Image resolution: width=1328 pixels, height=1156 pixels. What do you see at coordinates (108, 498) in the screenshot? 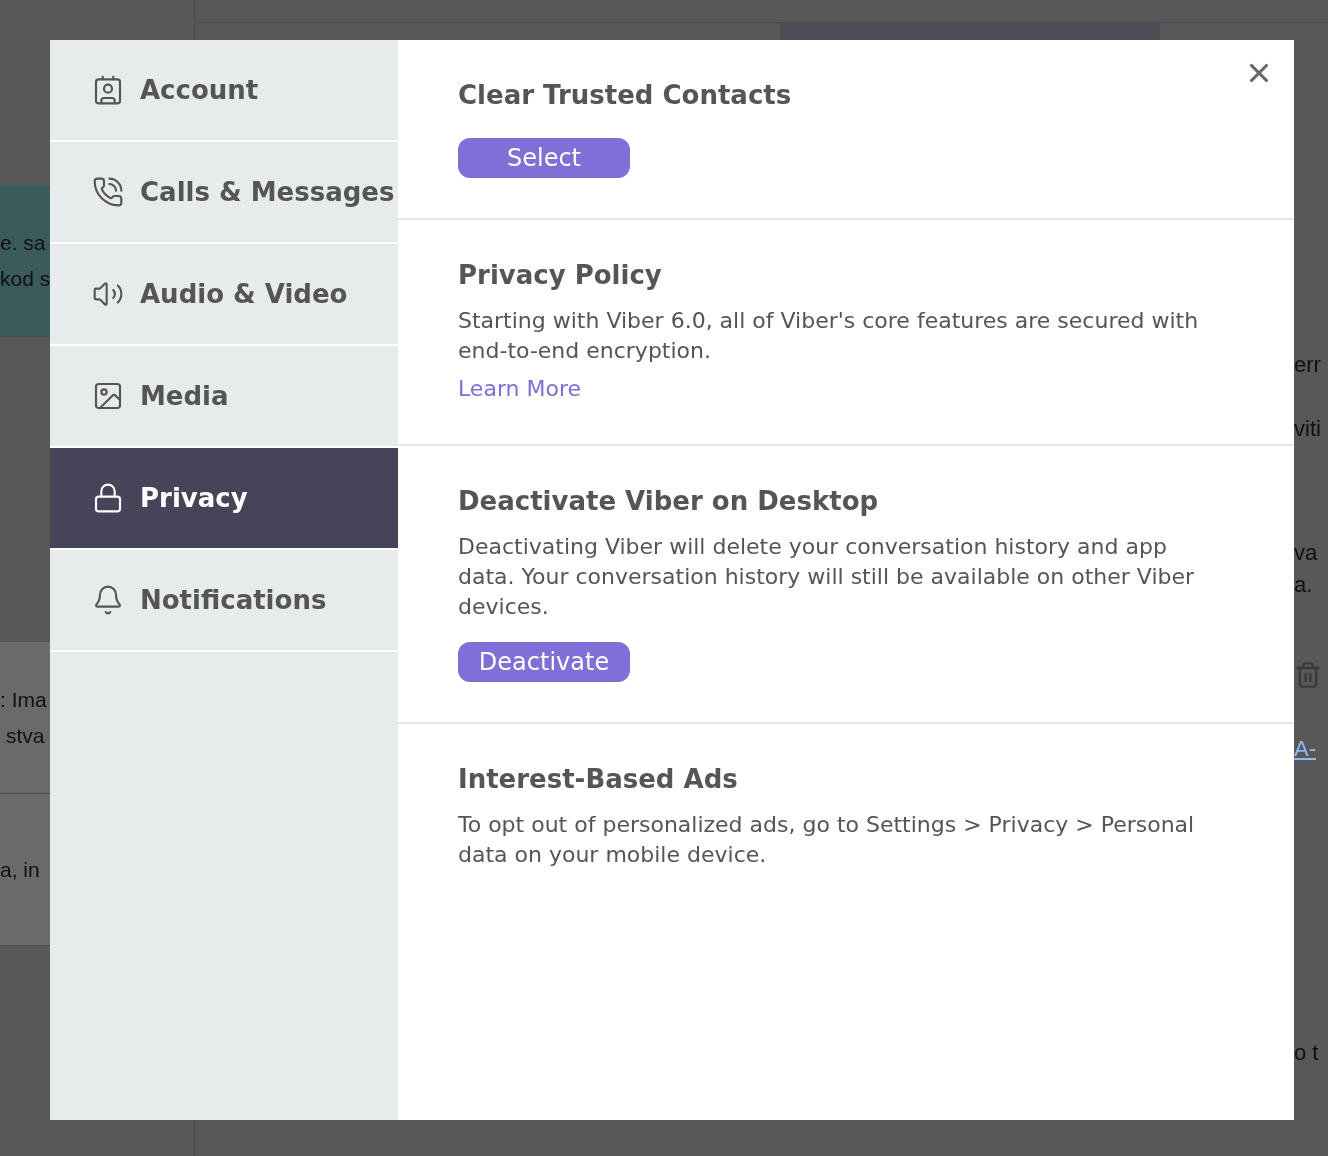
I see `lock-icon` at bounding box center [108, 498].